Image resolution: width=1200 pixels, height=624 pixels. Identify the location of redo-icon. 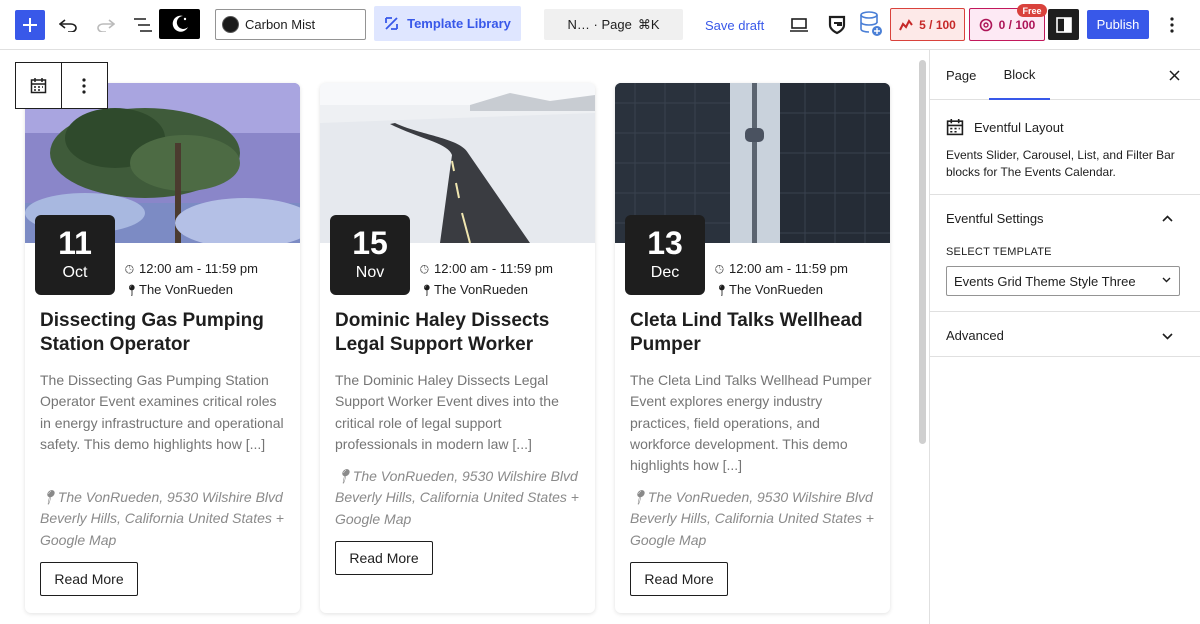
(106, 25).